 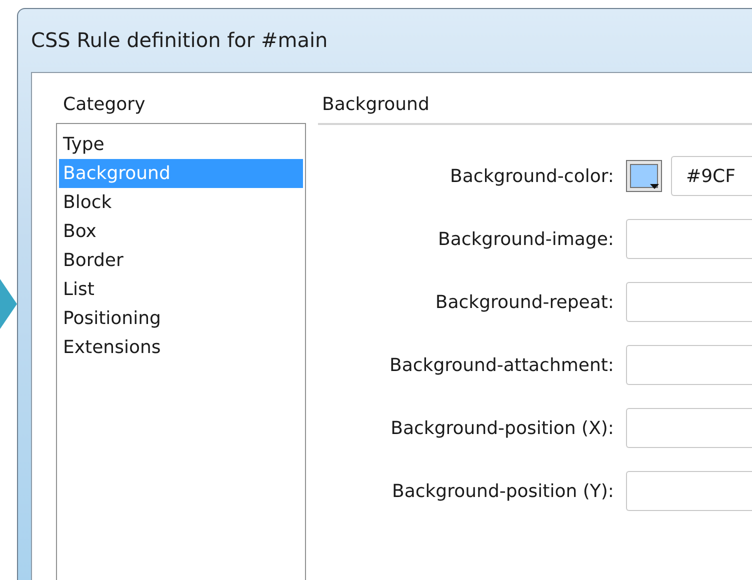 I want to click on caret-icon, so click(x=654, y=186).